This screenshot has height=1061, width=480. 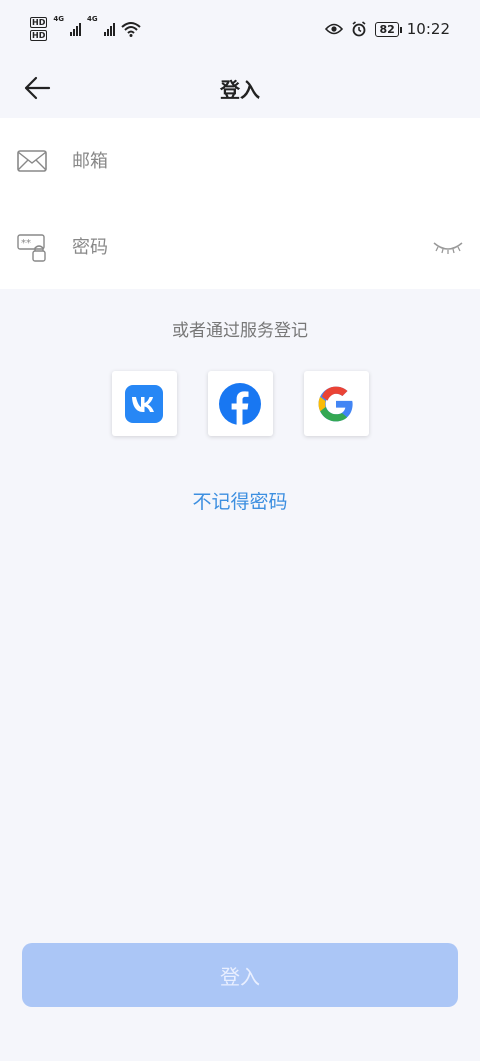 What do you see at coordinates (240, 500) in the screenshot?
I see `forgot-password-link: 不记得密码` at bounding box center [240, 500].